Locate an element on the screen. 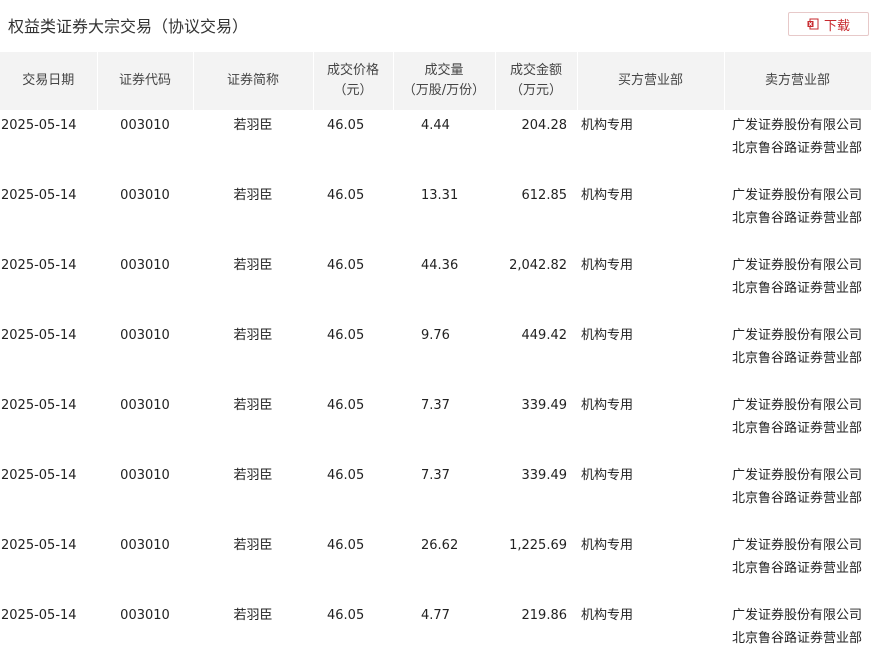 Image resolution: width=872 pixels, height=672 pixels. header-label: 卖方营业部 is located at coordinates (797, 80).